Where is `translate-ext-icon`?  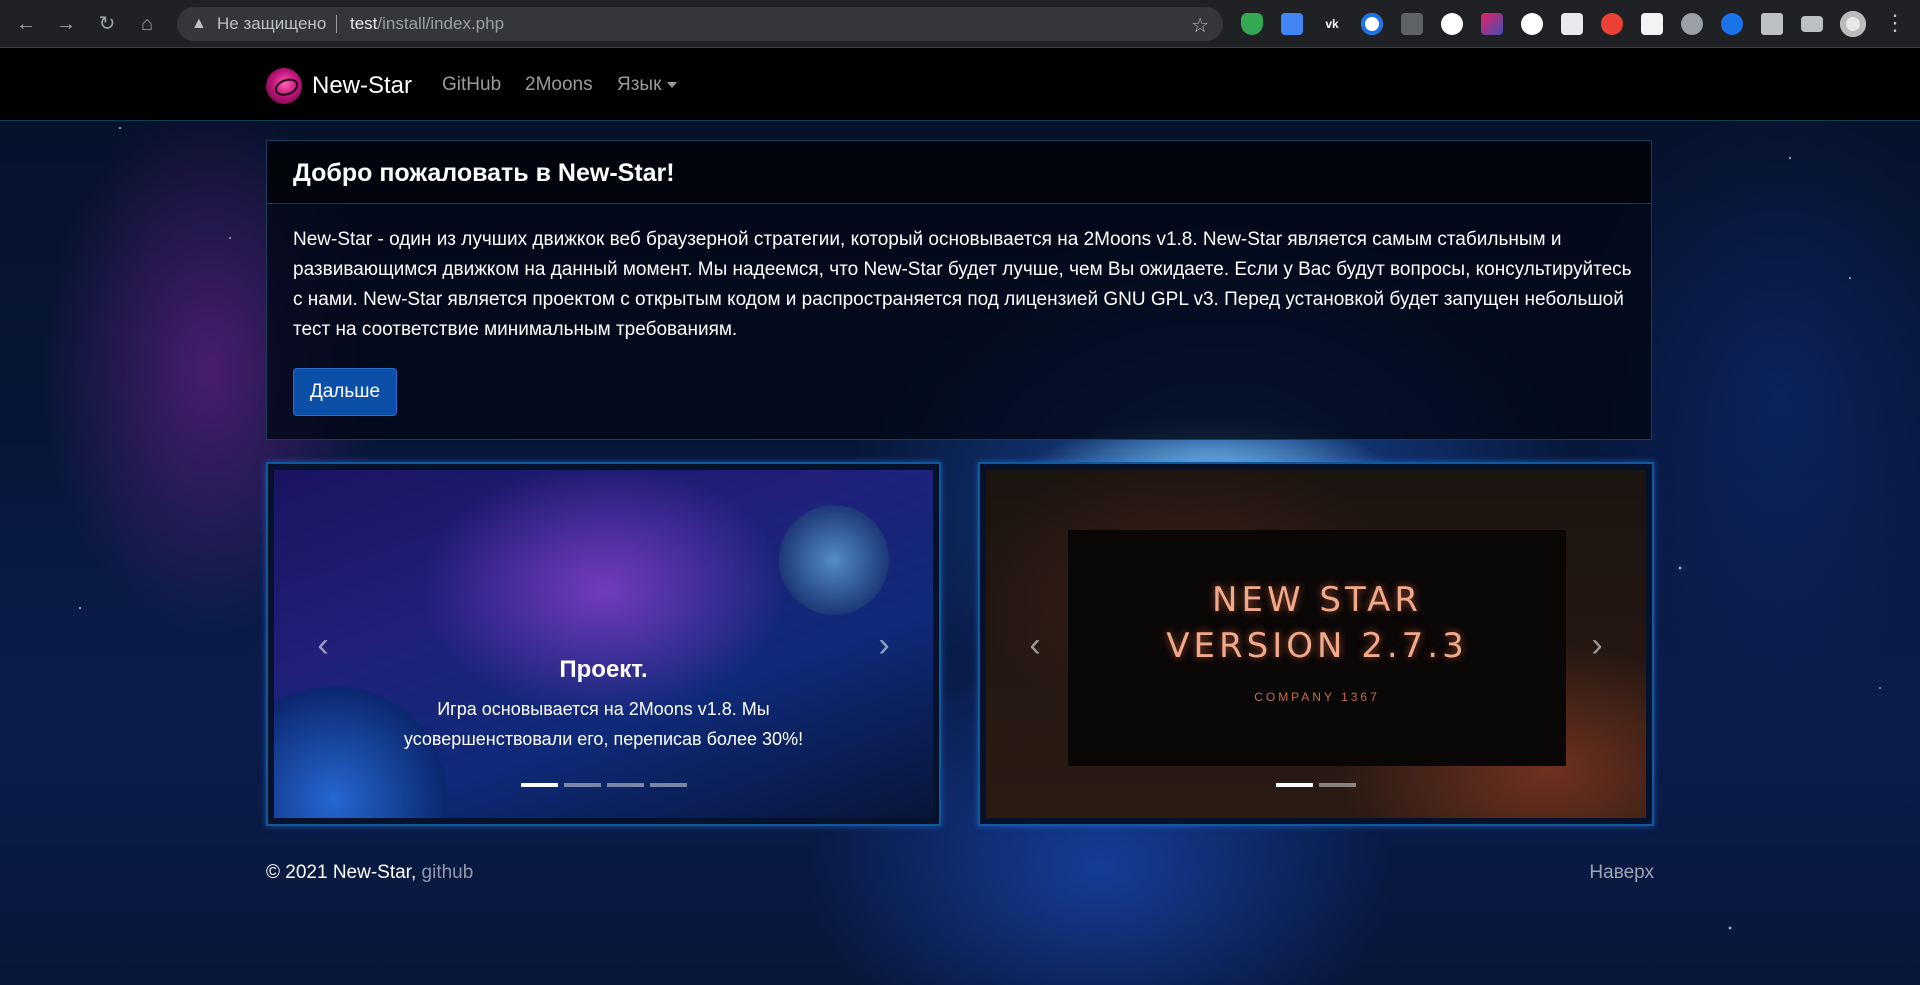 translate-ext-icon is located at coordinates (1292, 24).